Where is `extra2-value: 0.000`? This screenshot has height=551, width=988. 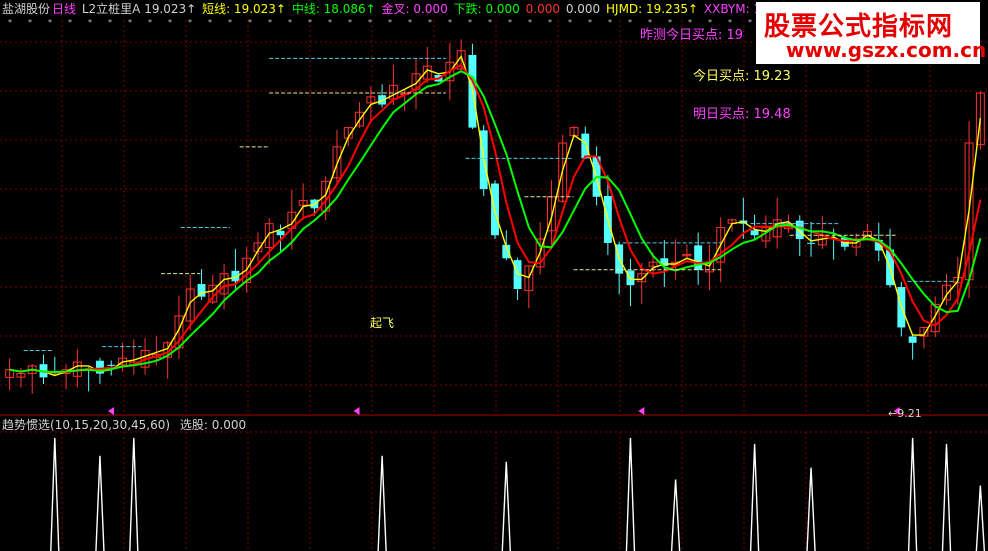
extra2-value: 0.000 is located at coordinates (583, 9).